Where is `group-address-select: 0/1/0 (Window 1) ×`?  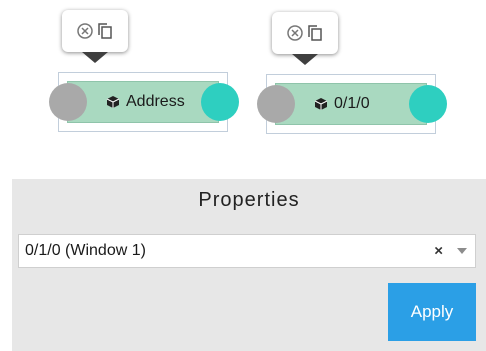
group-address-select: 0/1/0 (Window 1) × is located at coordinates (247, 251).